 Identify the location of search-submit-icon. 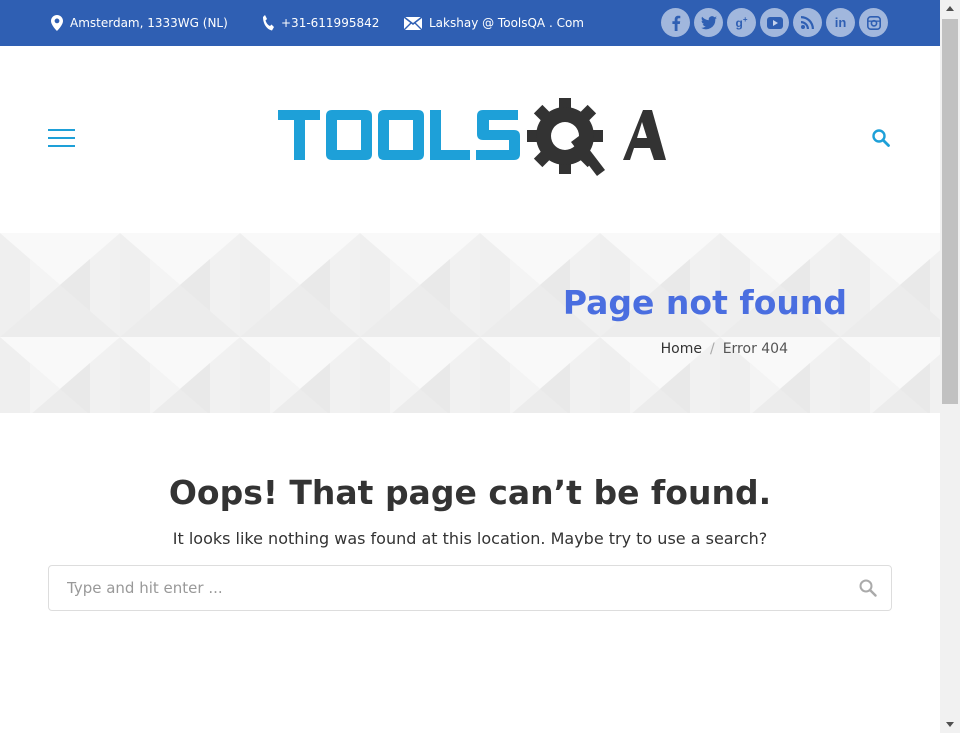
(868, 588).